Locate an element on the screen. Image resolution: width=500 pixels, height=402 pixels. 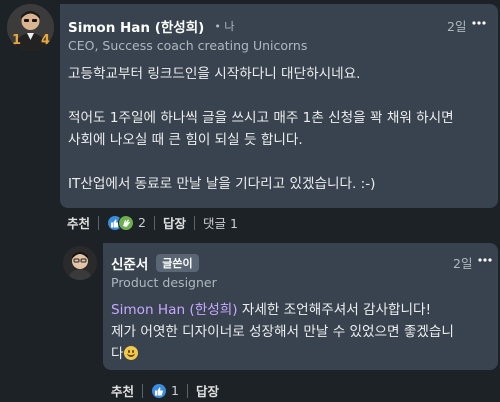
author-headline: CEO, Success coach creating Unicorns is located at coordinates (188, 45).